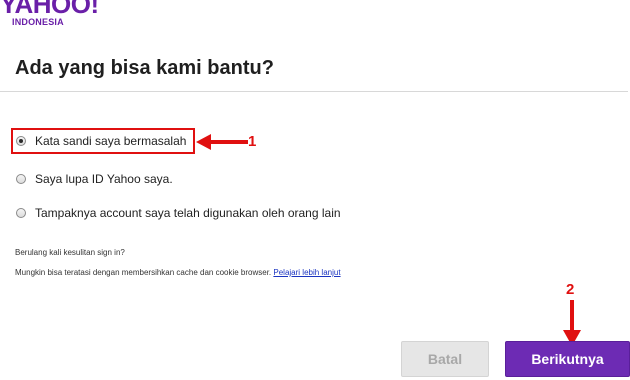  Describe the element at coordinates (222, 142) in the screenshot. I see `annotation-arrow-left-icon` at that location.